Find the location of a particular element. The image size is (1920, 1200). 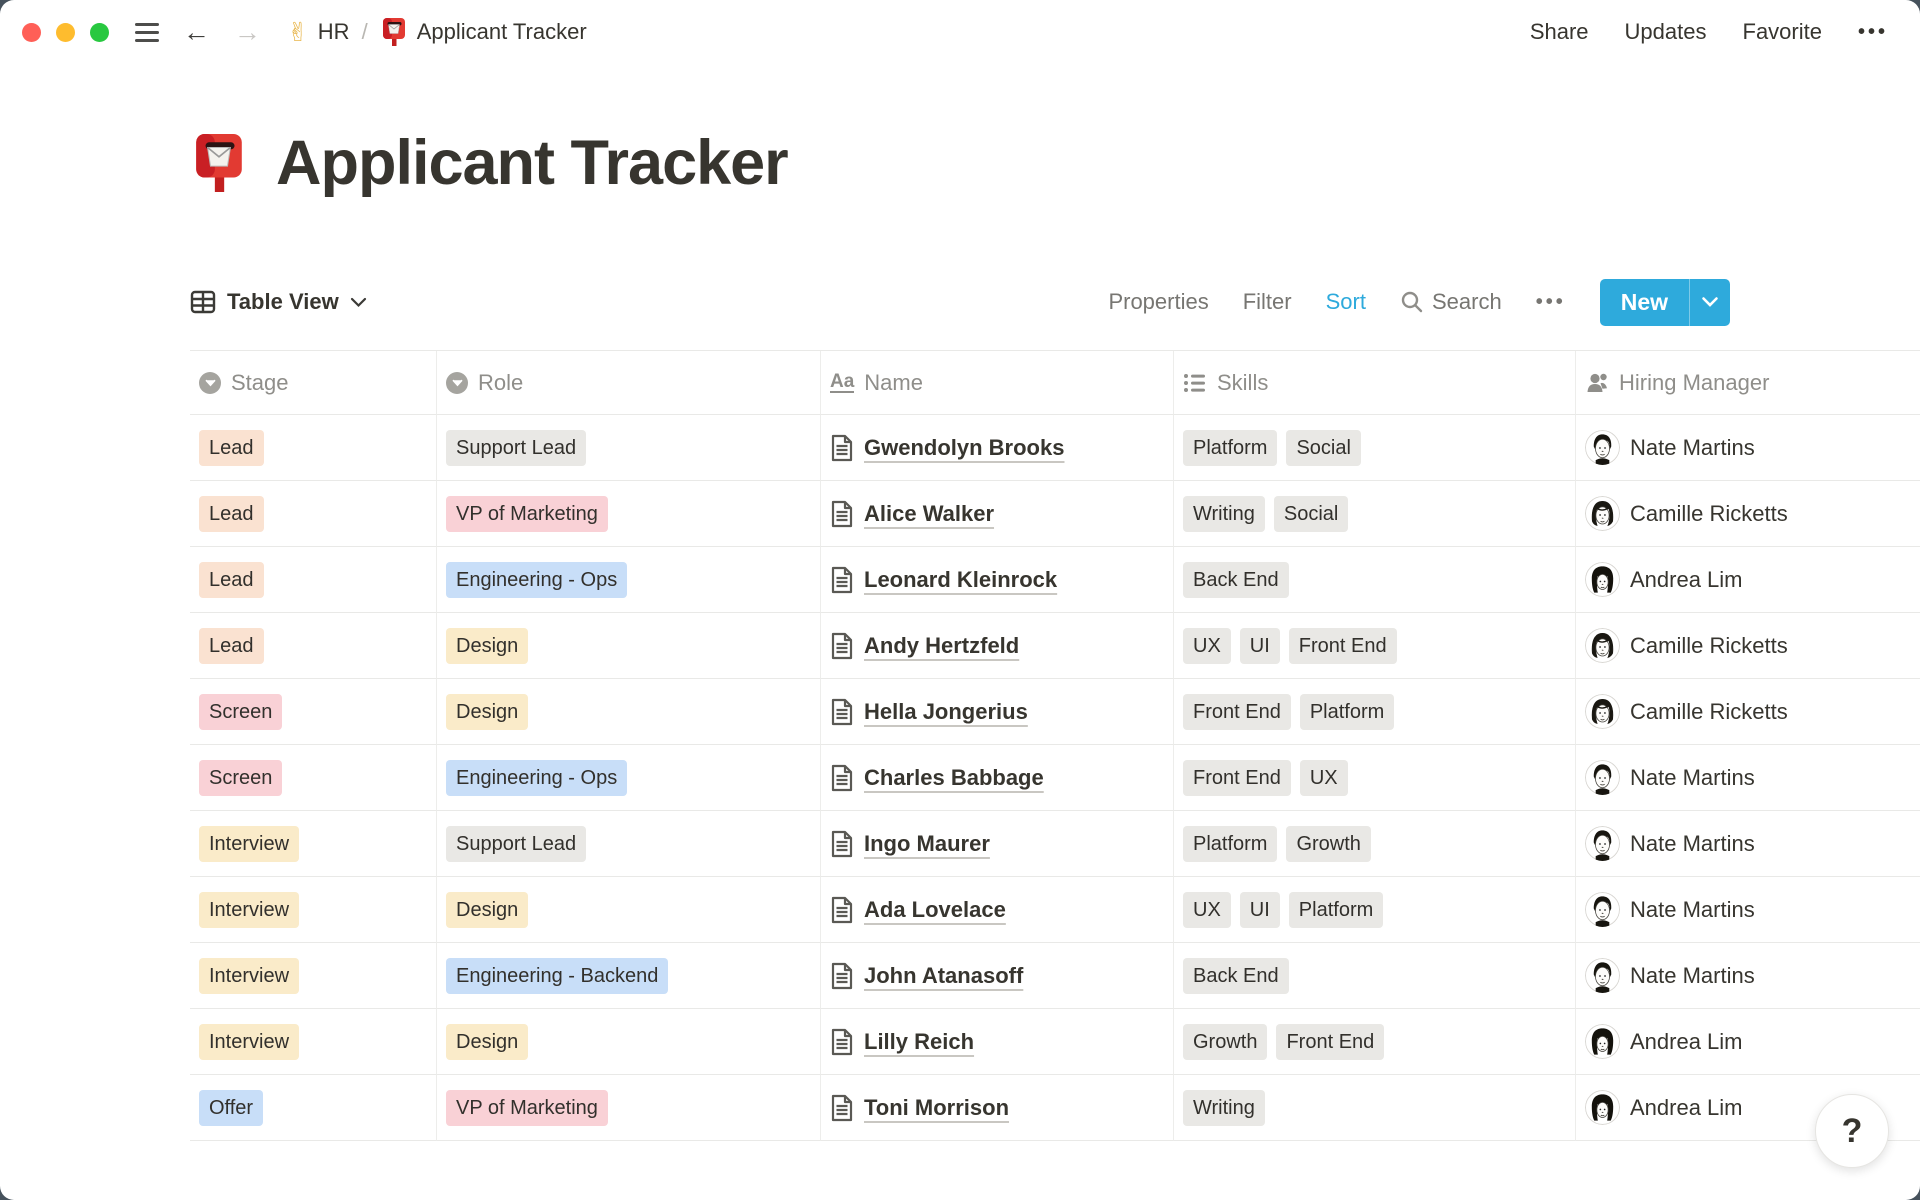

more-options-icon: ••• is located at coordinates (1873, 32).